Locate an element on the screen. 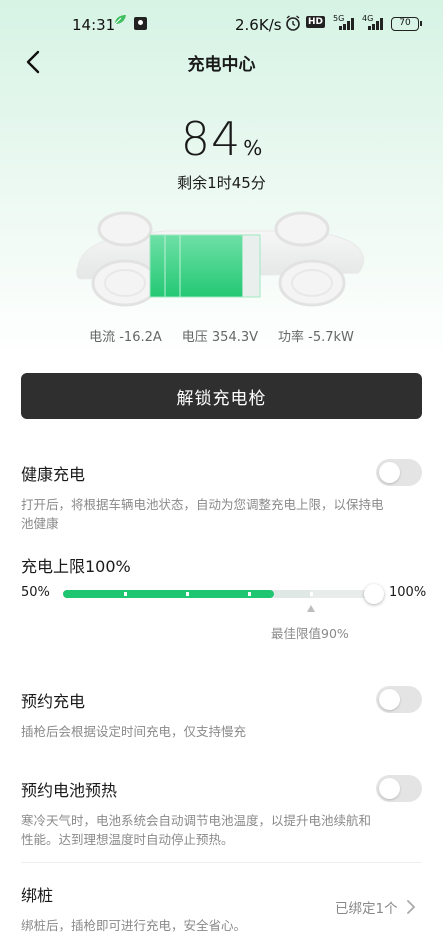 This screenshot has width=443, height=940. battery-preheat-toggle is located at coordinates (399, 788).